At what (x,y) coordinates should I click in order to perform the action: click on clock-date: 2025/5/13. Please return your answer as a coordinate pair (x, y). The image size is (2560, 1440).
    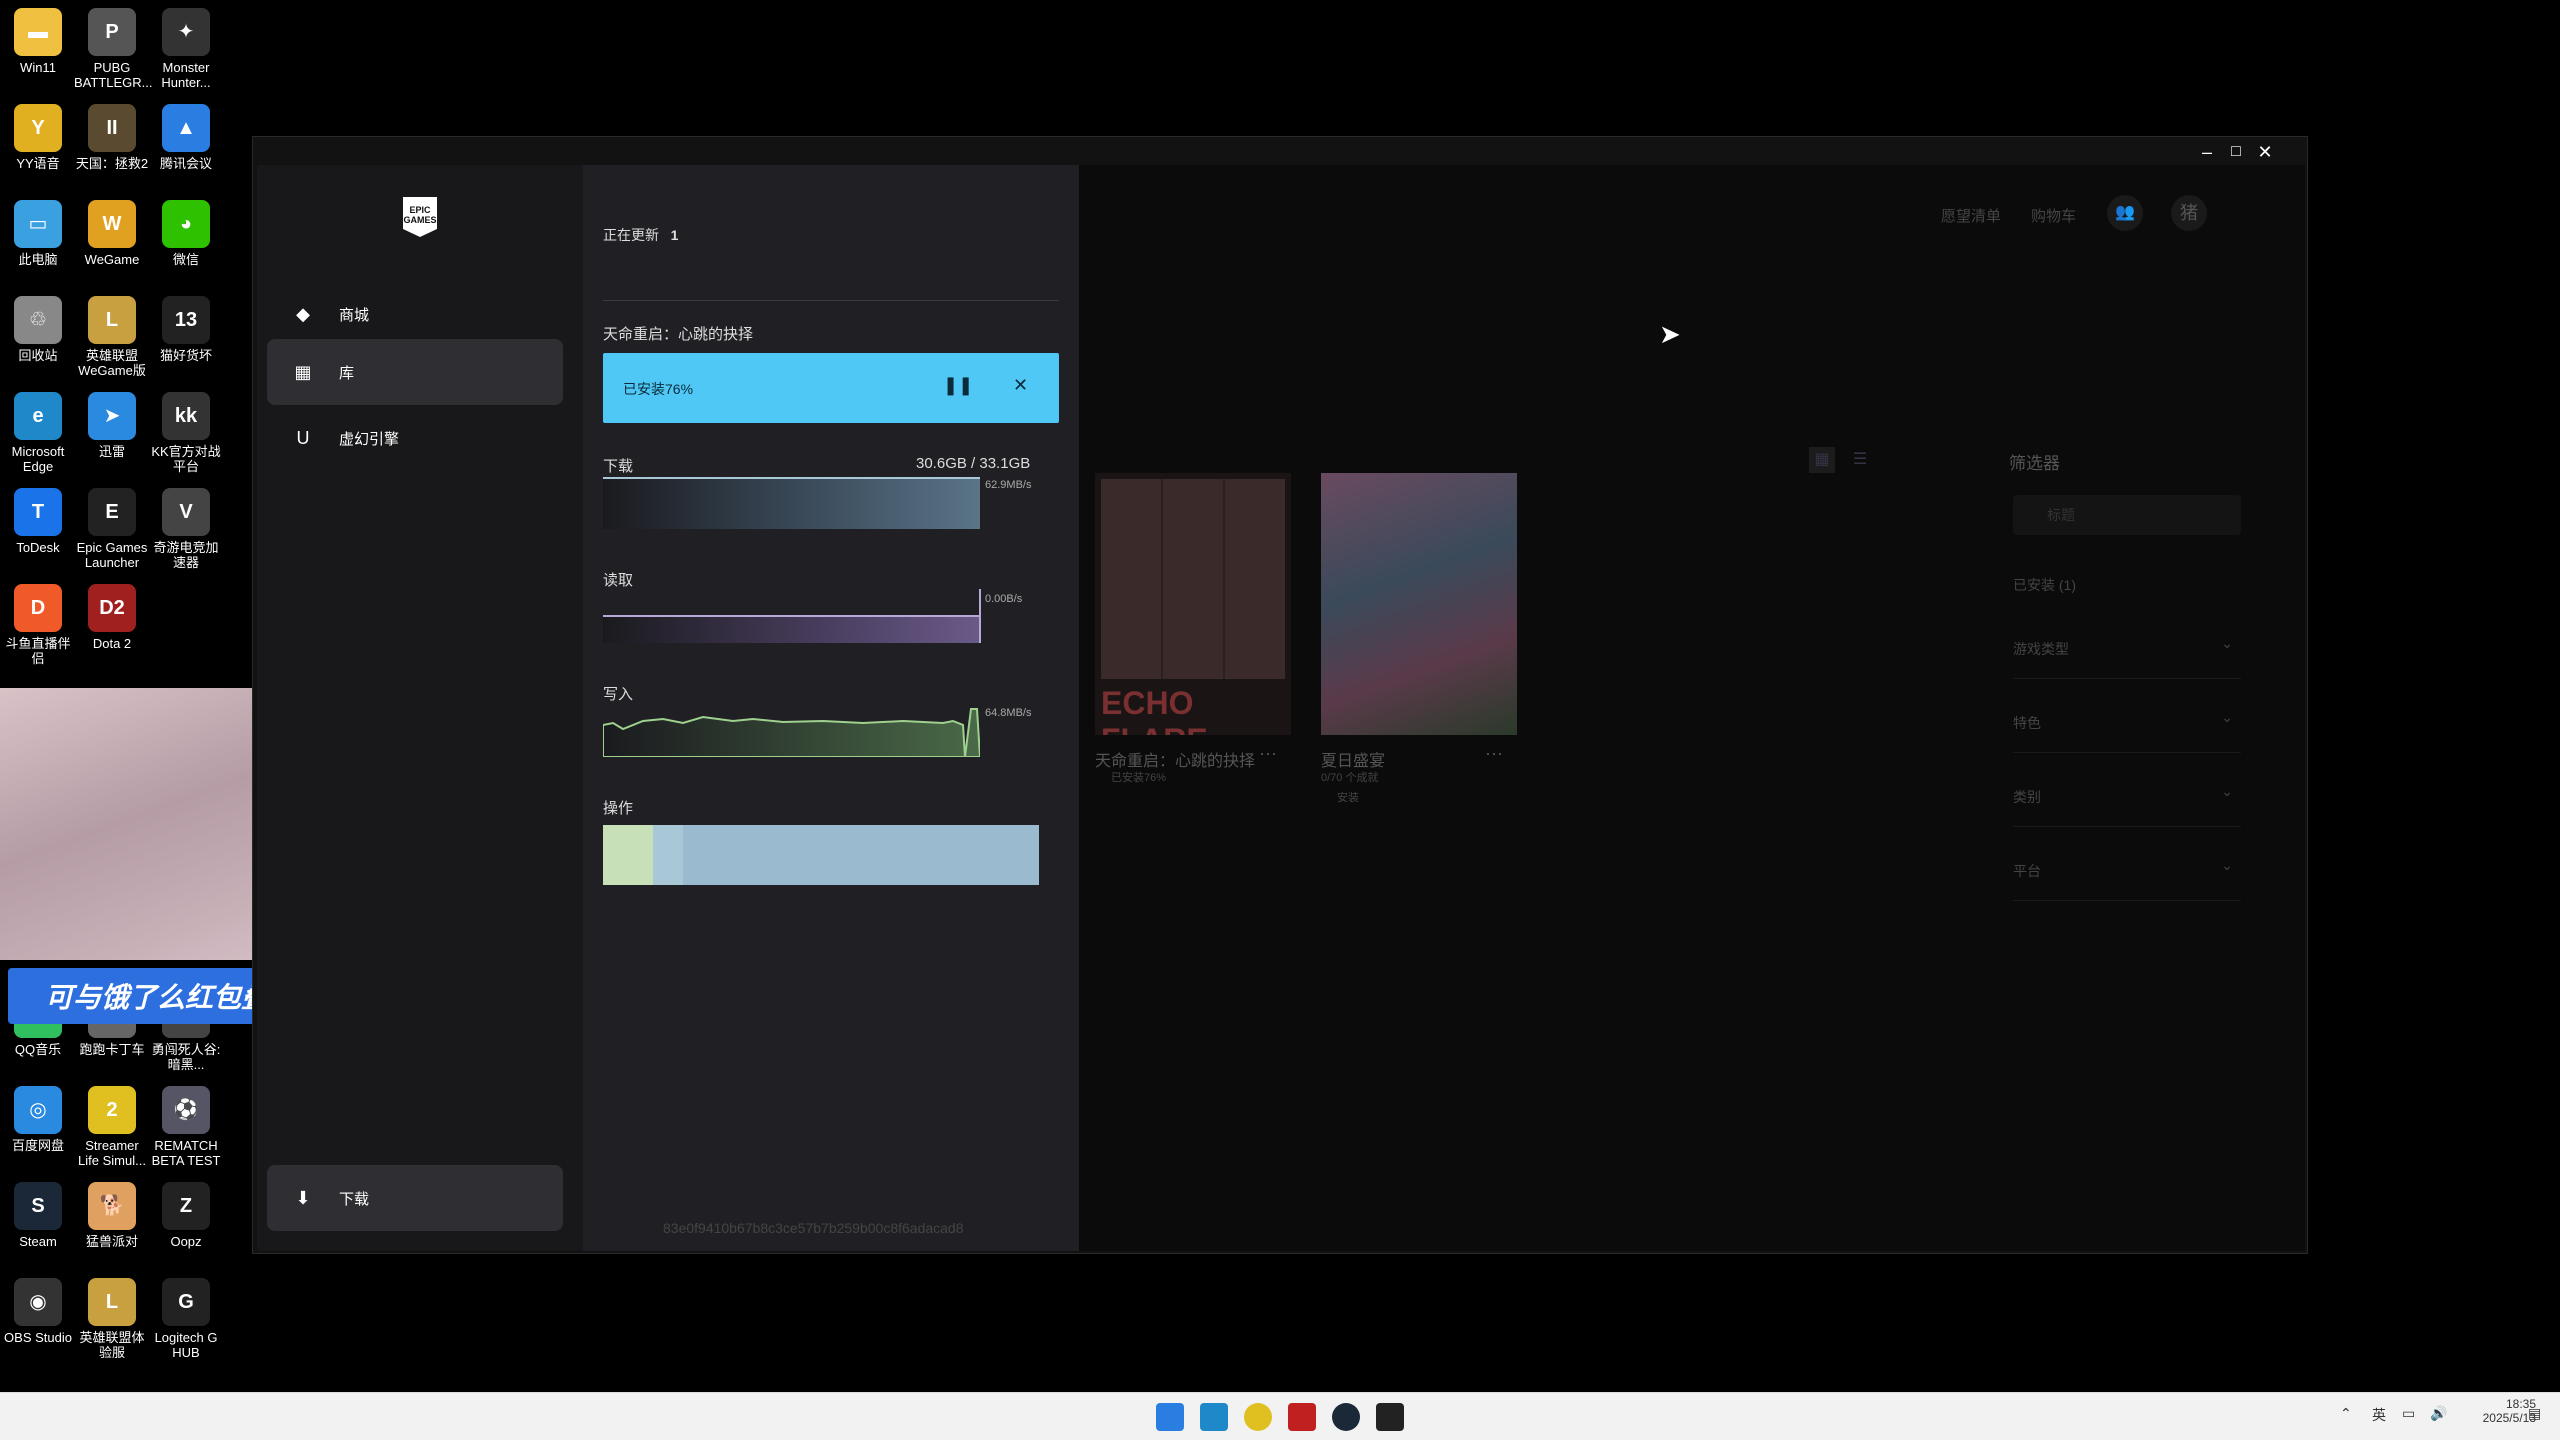
    Looking at the image, I should click on (2509, 1418).